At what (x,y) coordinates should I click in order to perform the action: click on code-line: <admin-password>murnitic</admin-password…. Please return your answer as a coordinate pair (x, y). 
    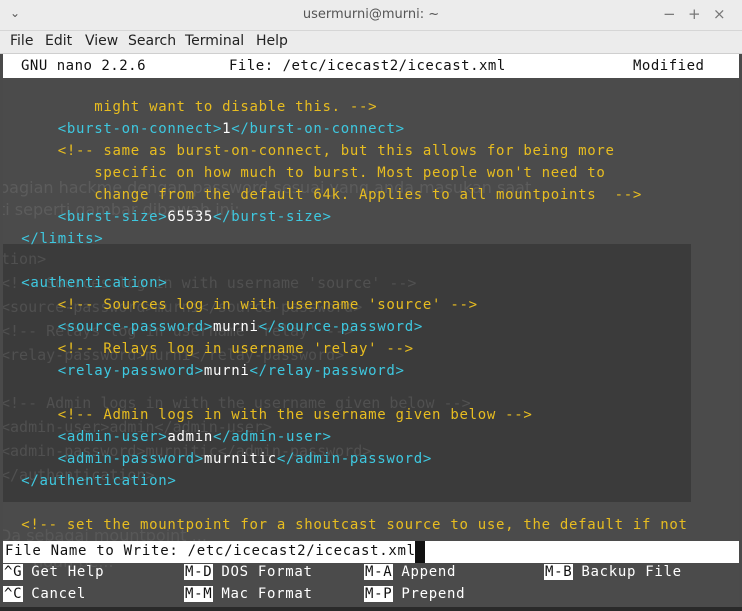
    Looking at the image, I should click on (217, 462).